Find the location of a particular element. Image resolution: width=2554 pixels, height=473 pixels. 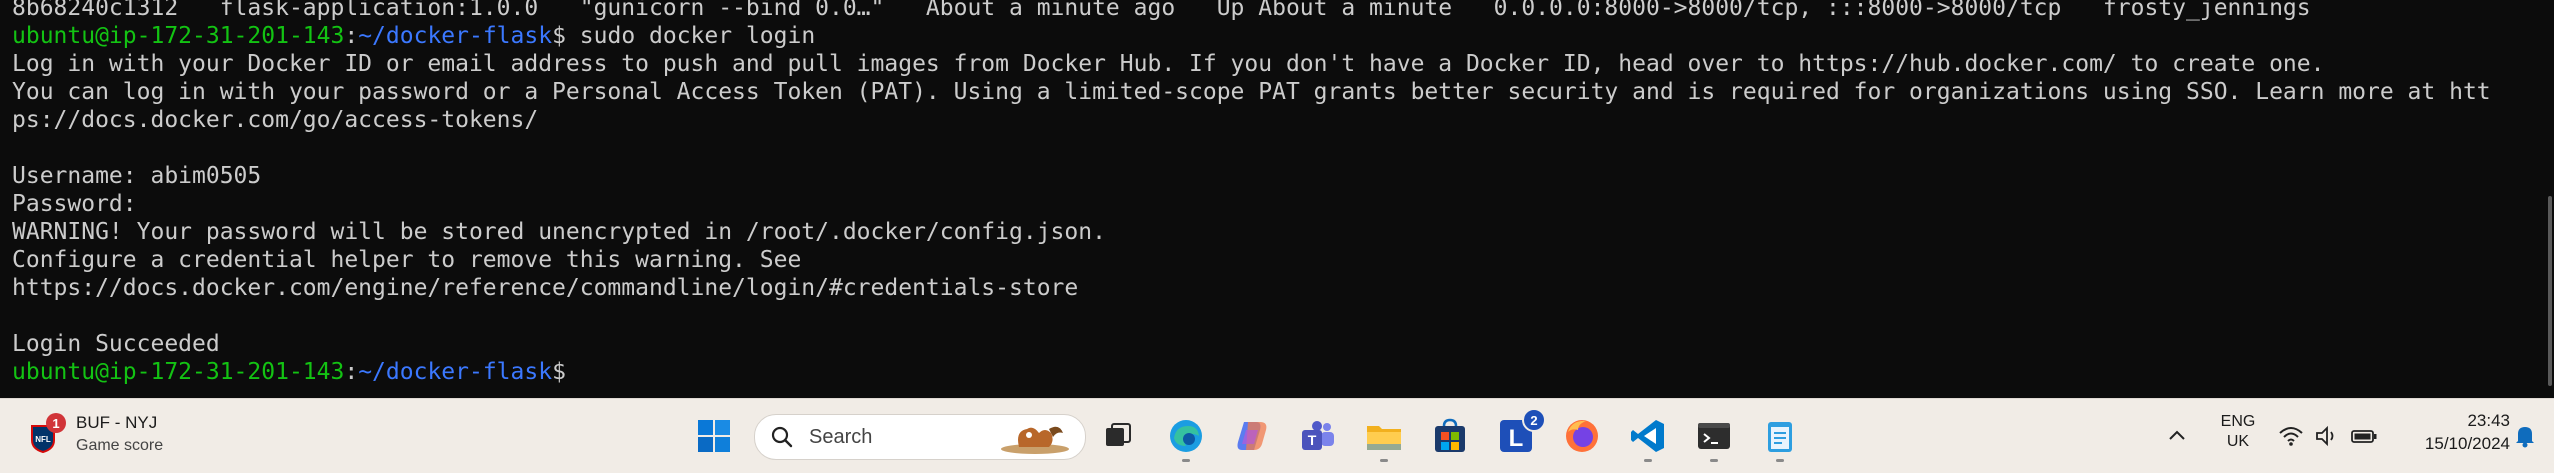

store-icon is located at coordinates (1450, 435).